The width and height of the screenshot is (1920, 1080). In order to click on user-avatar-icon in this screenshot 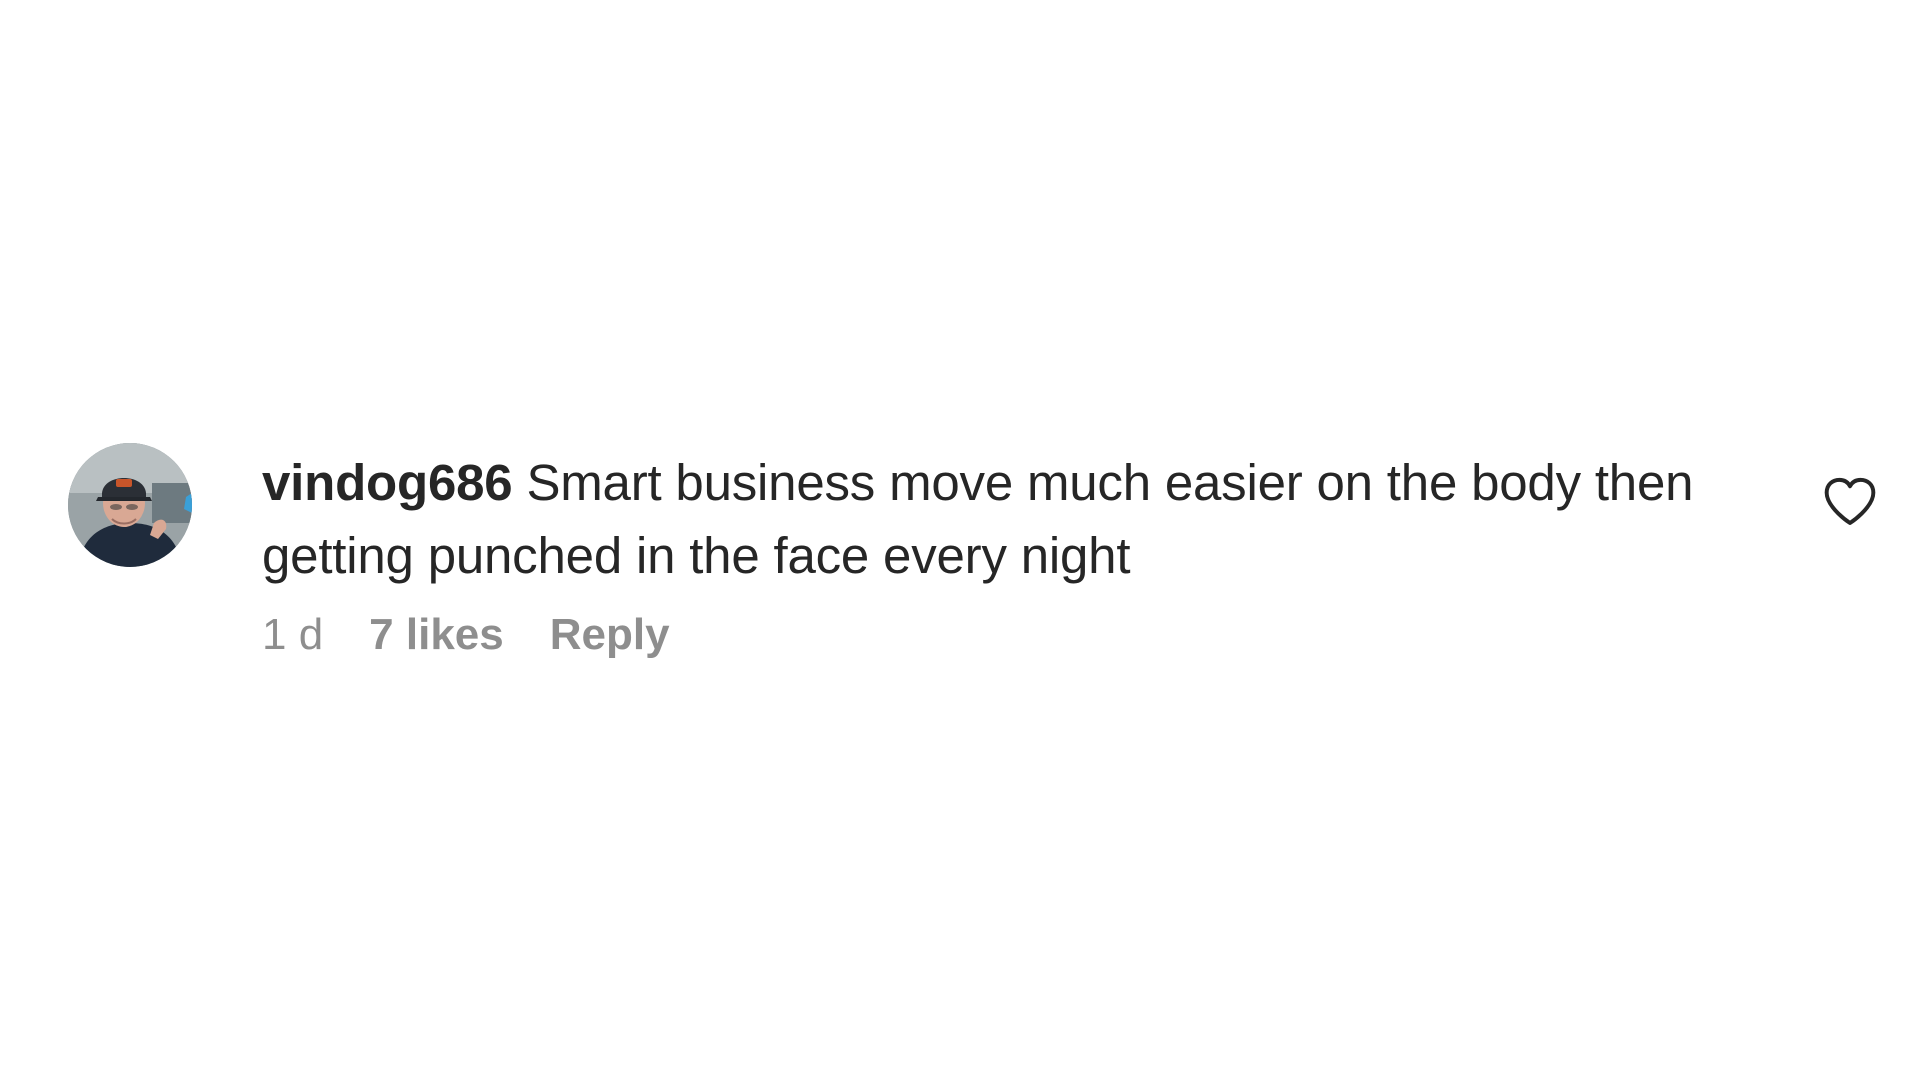, I will do `click(130, 505)`.